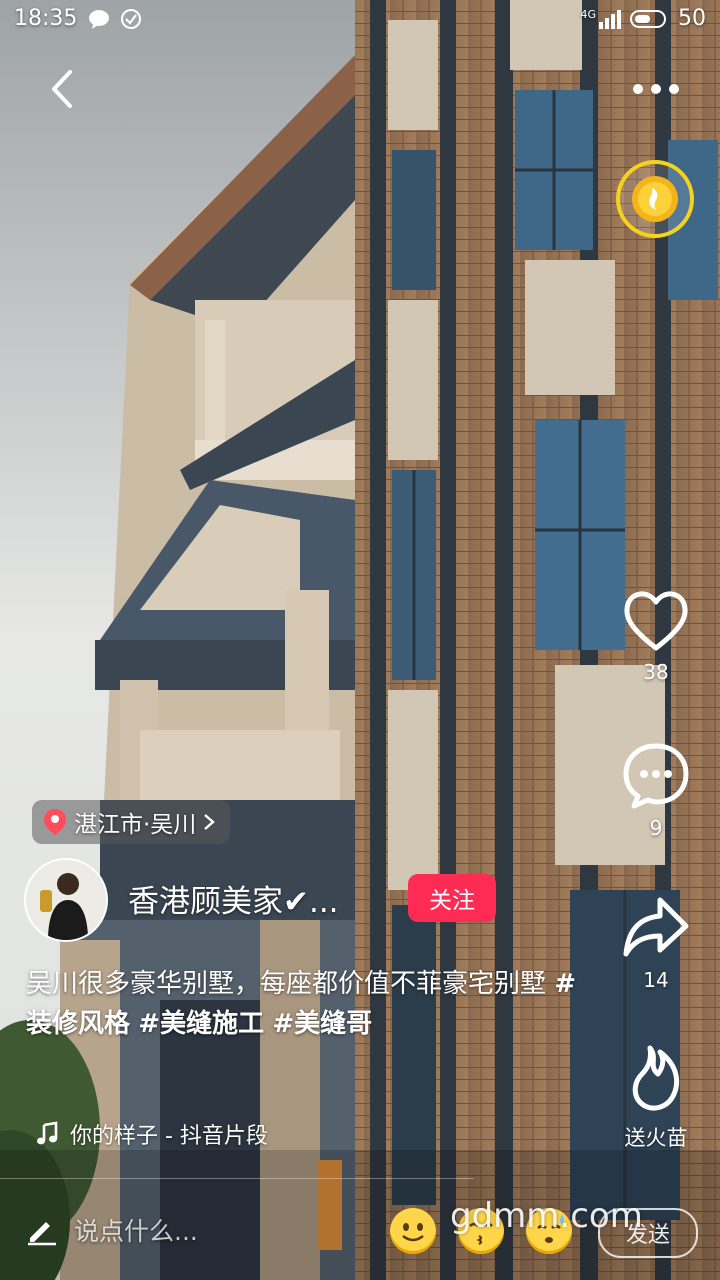 The height and width of the screenshot is (1280, 720). I want to click on emoji-smile-face, so click(413, 1232).